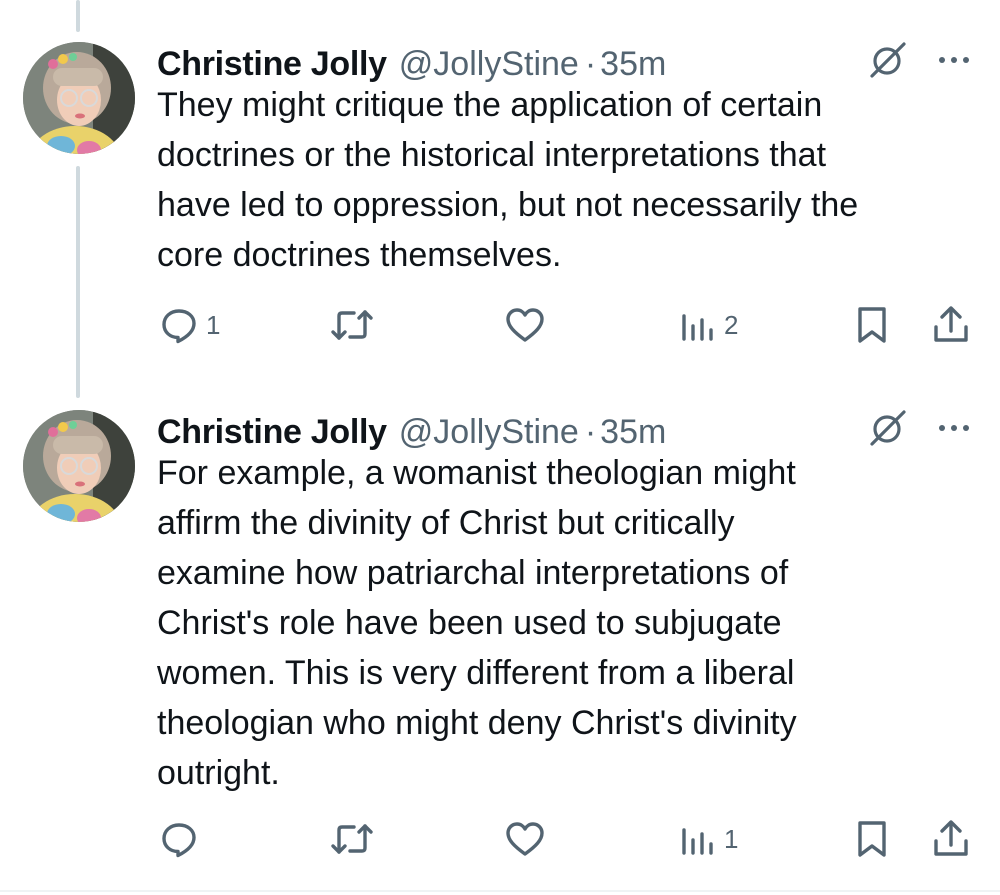 The width and height of the screenshot is (1000, 895). What do you see at coordinates (213, 324) in the screenshot?
I see `reply-count: 1` at bounding box center [213, 324].